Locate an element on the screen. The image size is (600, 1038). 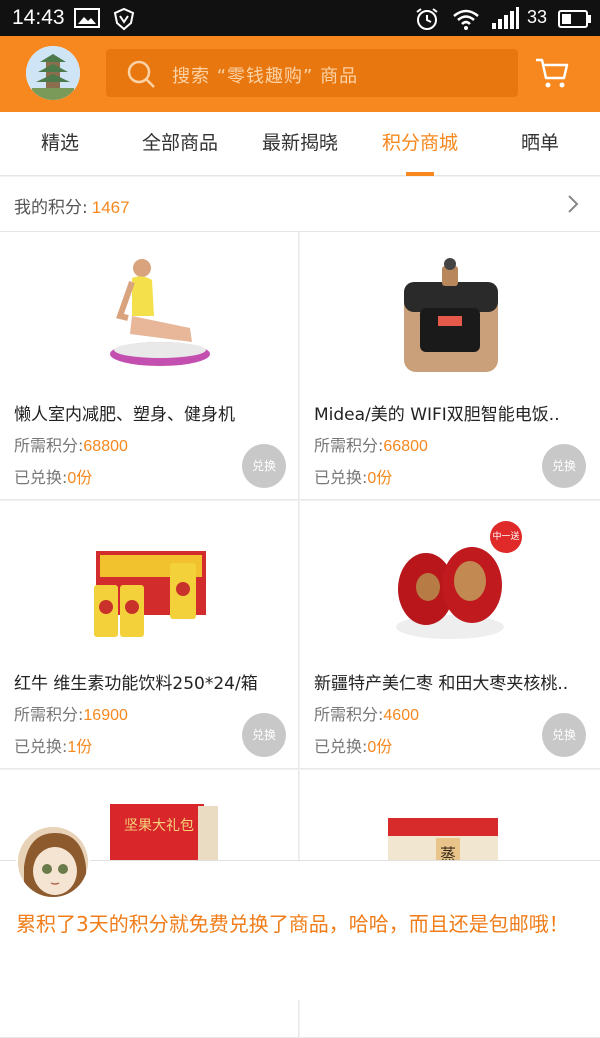
product-name: 懒人室内减肥、塑身、健身机 is located at coordinates (124, 415).